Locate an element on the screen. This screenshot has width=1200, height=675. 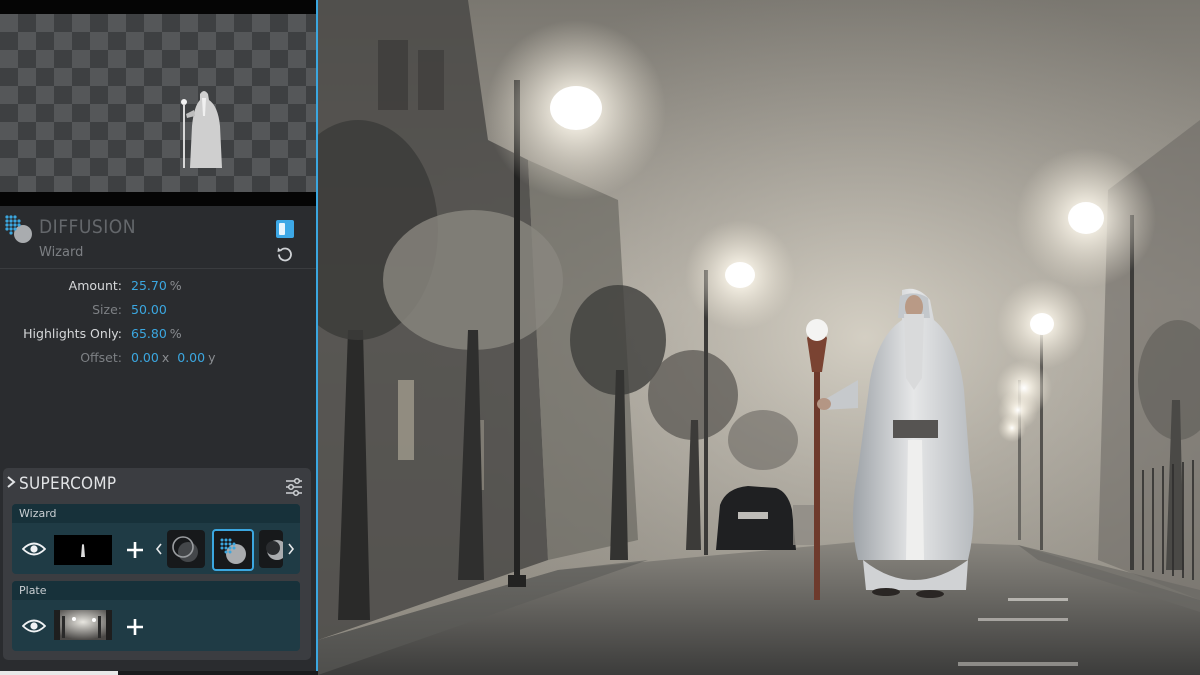
reset-icon is located at coordinates (285, 254).